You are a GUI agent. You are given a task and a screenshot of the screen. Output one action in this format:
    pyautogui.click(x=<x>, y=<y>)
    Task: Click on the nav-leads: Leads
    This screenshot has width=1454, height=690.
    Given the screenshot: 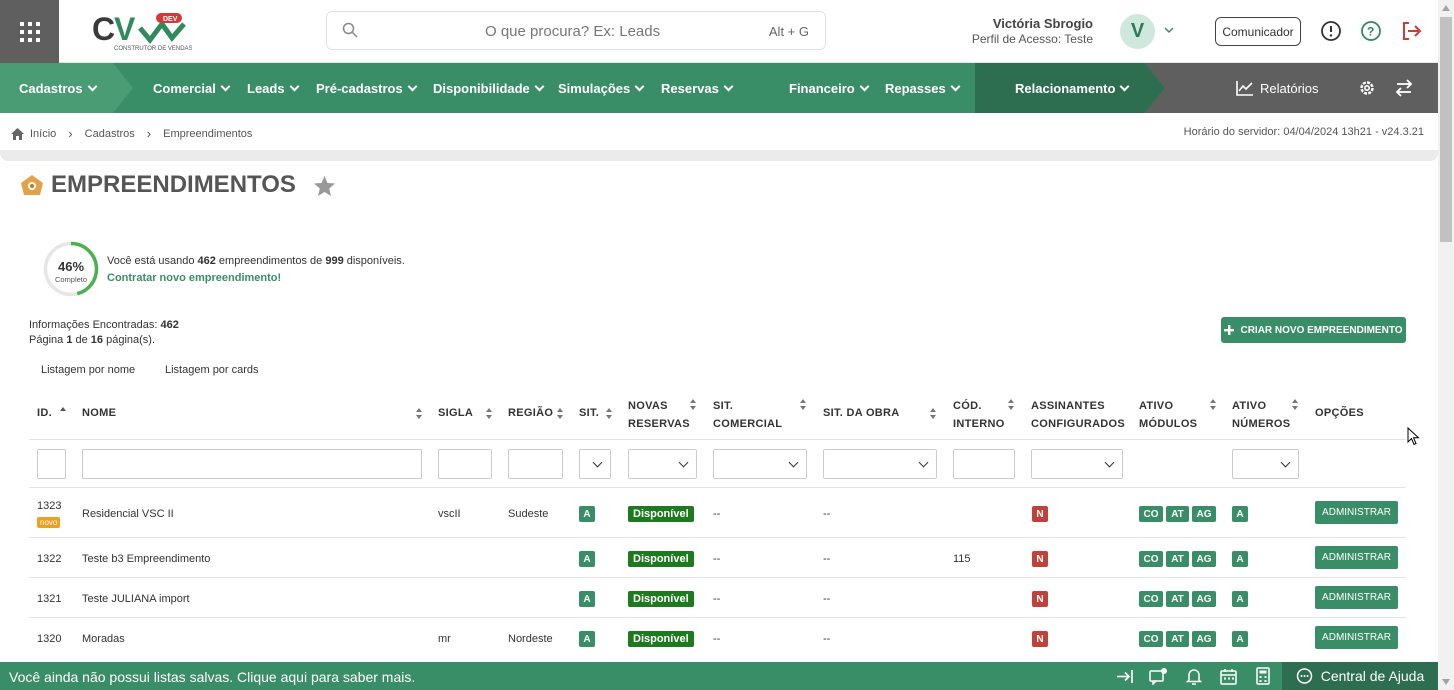 What is the action you would take?
    pyautogui.click(x=273, y=88)
    